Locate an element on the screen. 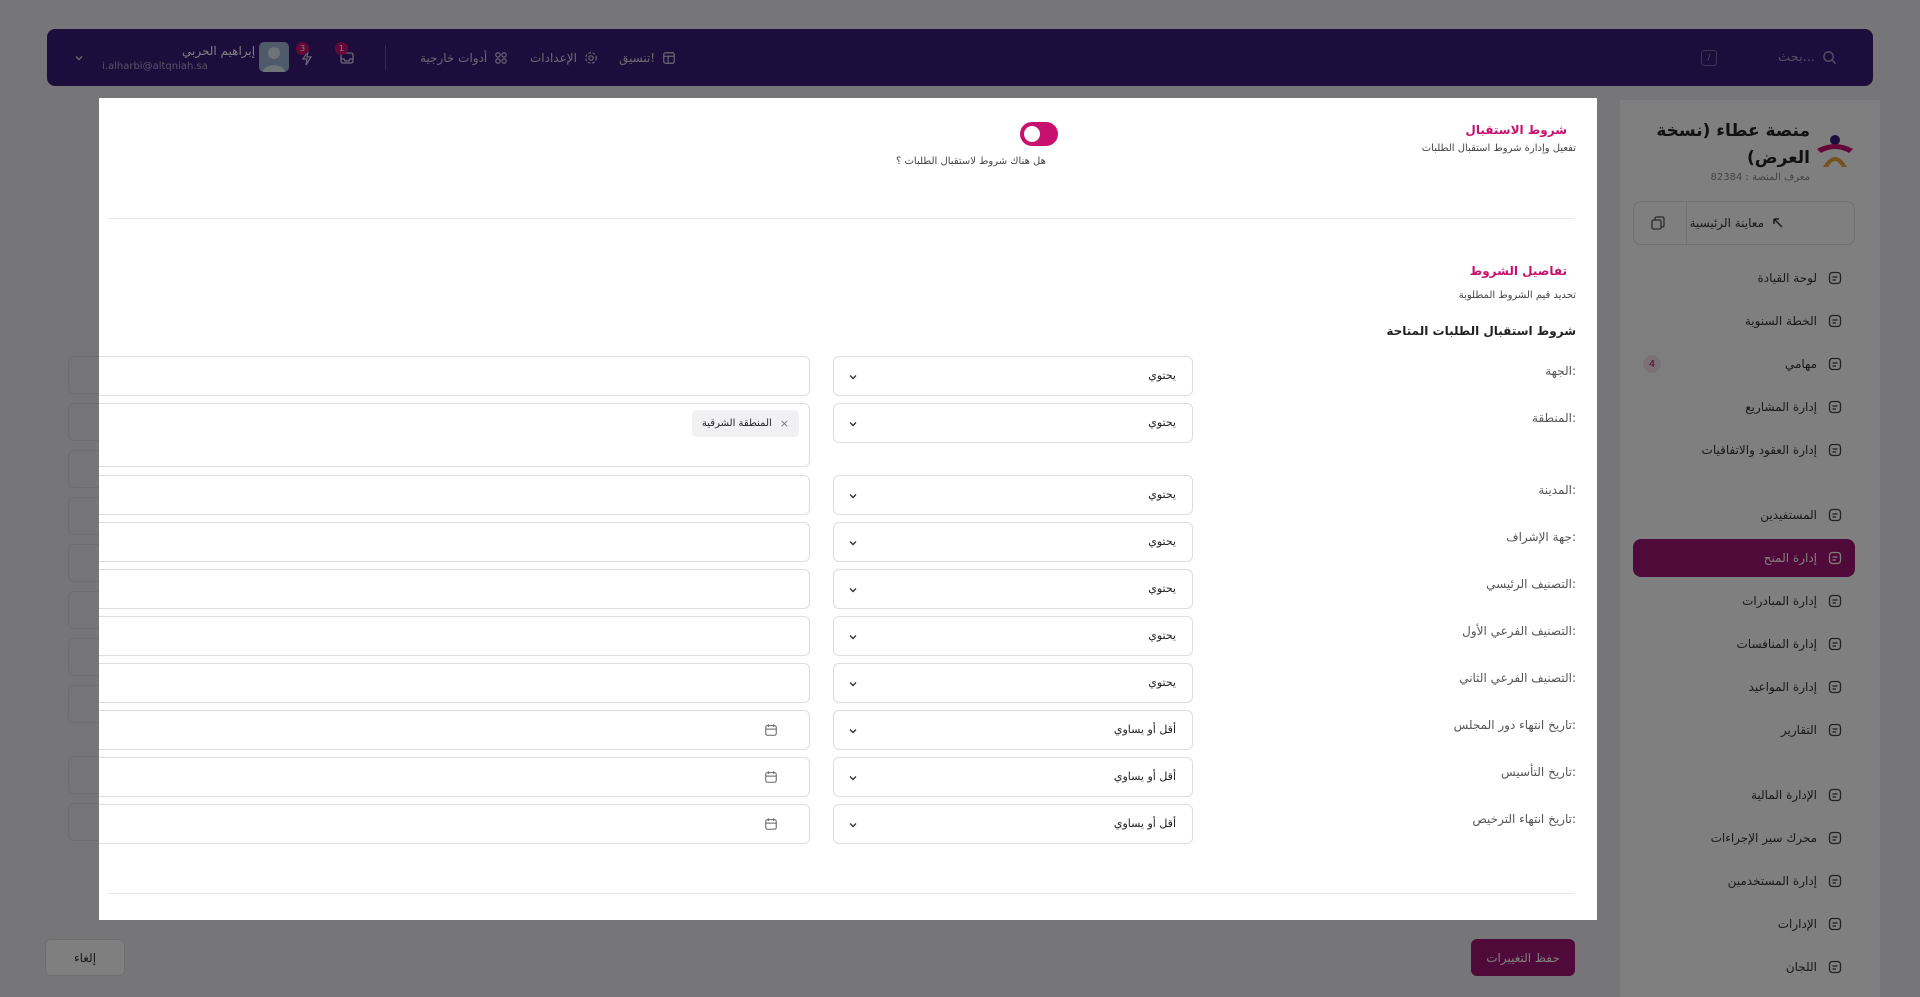 The image size is (1920, 997). bottom-divider is located at coordinates (841, 893).